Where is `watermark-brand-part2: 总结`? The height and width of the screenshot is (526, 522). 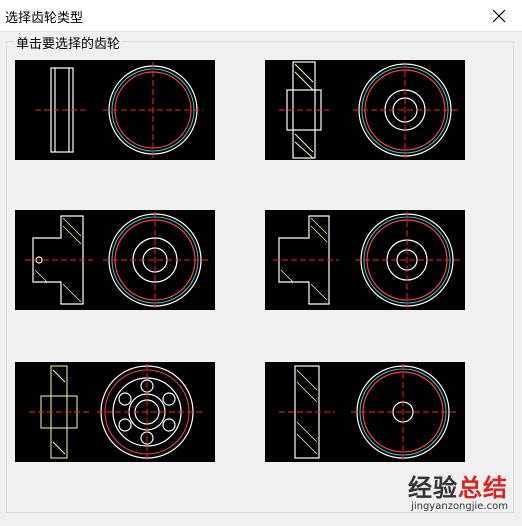 watermark-brand-part2: 总结 is located at coordinates (483, 488).